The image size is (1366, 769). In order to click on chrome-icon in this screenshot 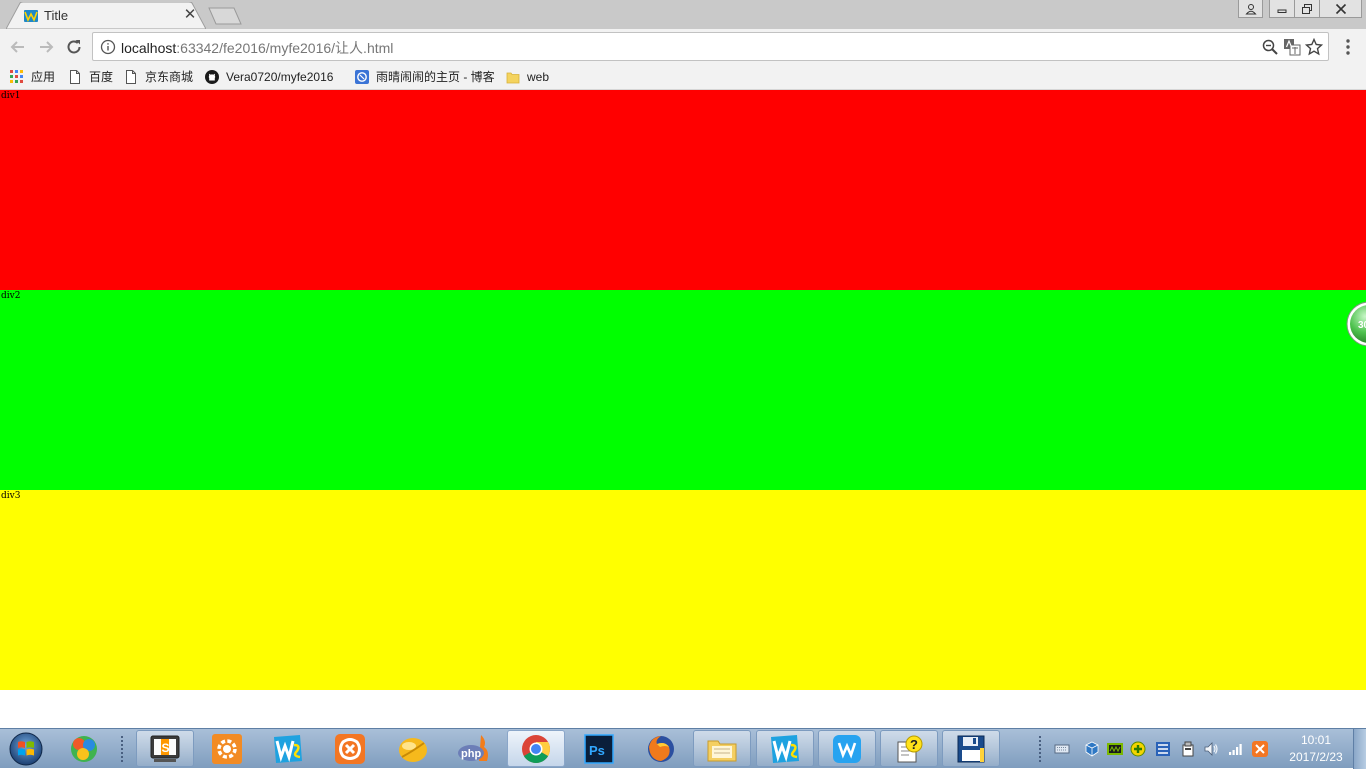, I will do `click(536, 748)`.